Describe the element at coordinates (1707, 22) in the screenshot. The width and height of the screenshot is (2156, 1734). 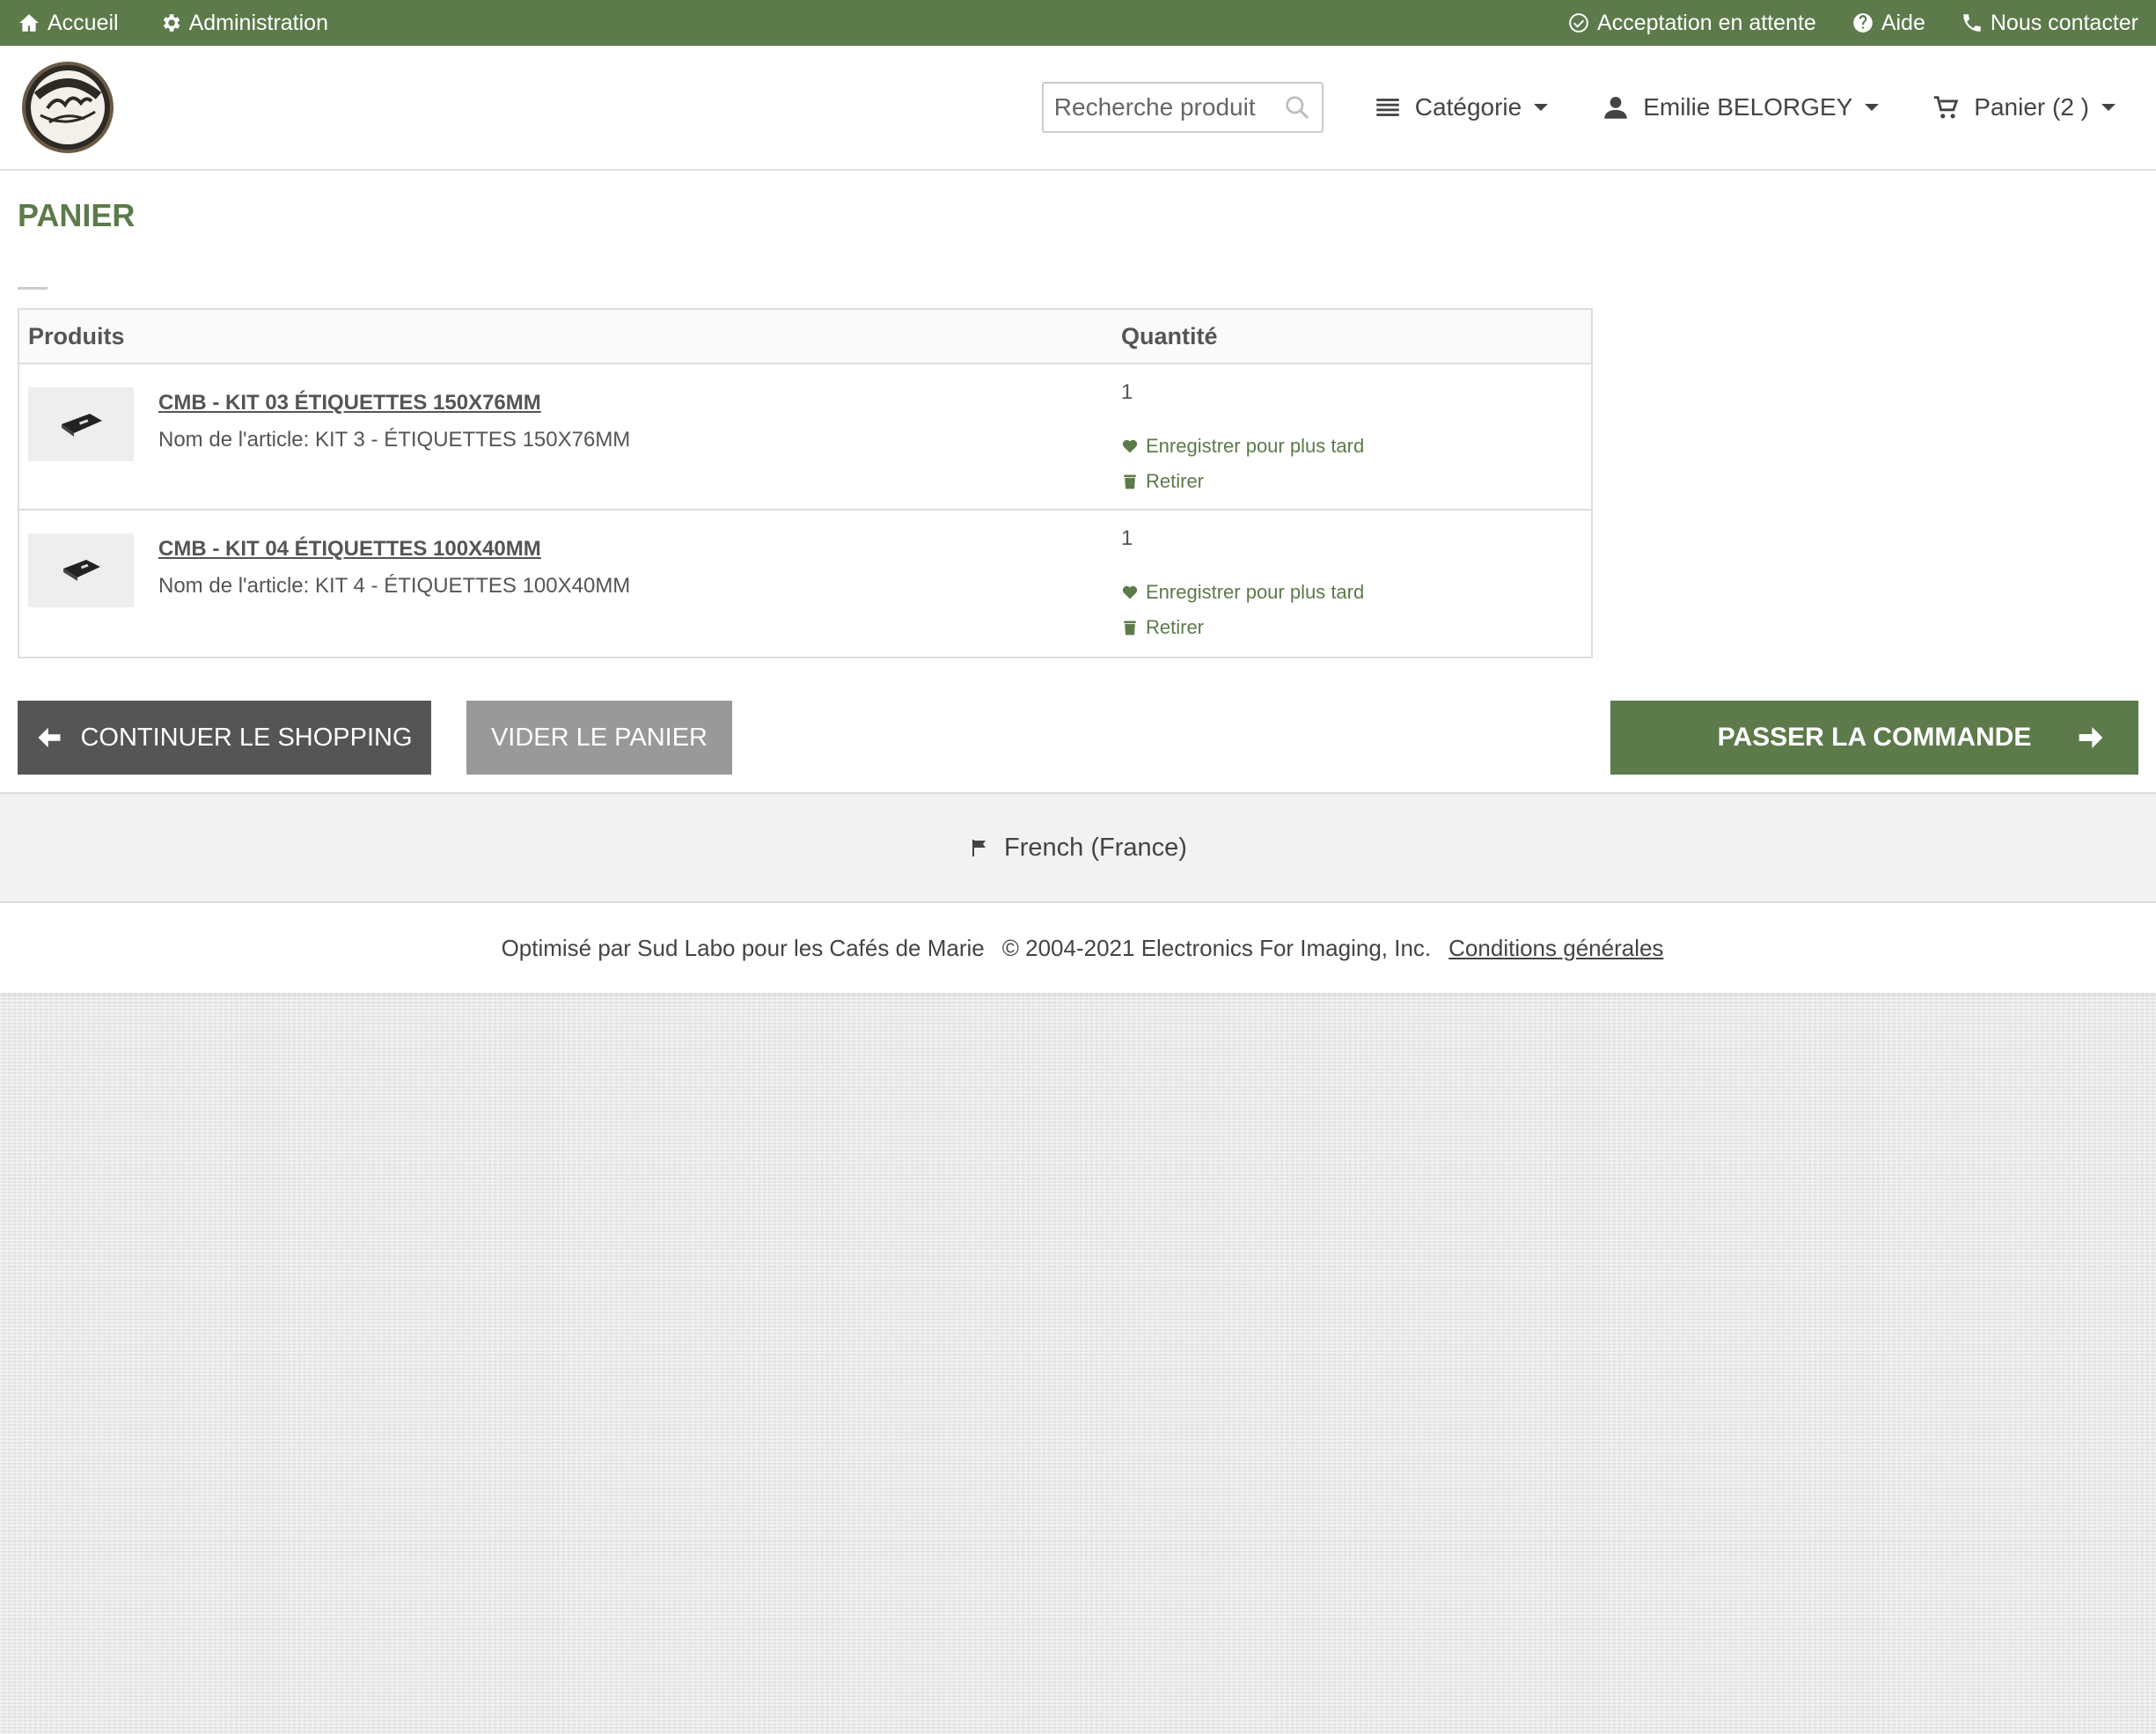
I see `nav-pending-label: Acceptation en attente` at that location.